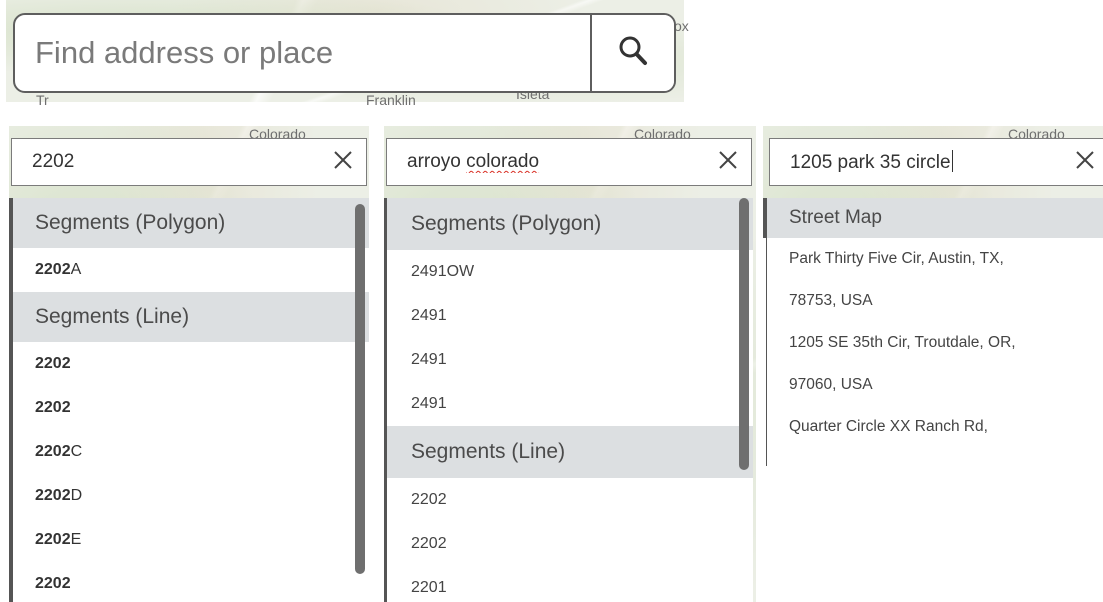  I want to click on list-item: Park Thirty Five Cir, Austin, TX,, so click(933, 259).